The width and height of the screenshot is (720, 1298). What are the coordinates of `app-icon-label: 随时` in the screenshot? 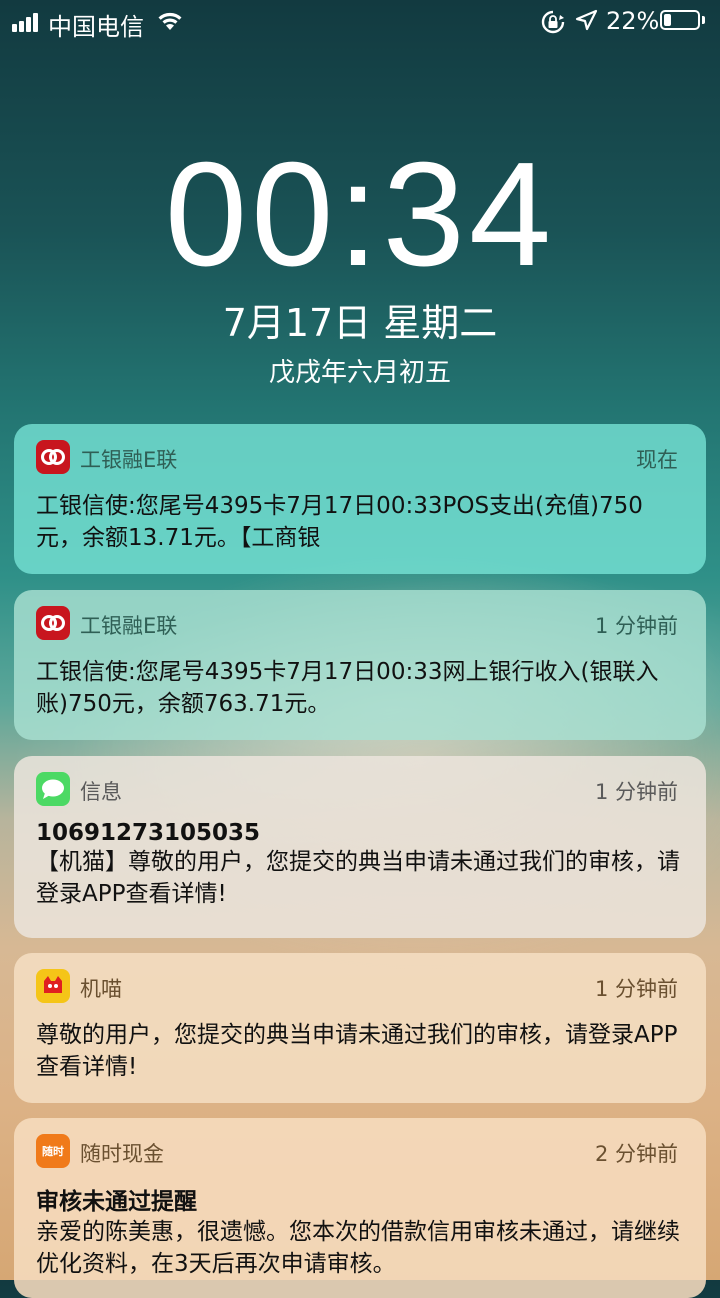 It's located at (53, 1151).